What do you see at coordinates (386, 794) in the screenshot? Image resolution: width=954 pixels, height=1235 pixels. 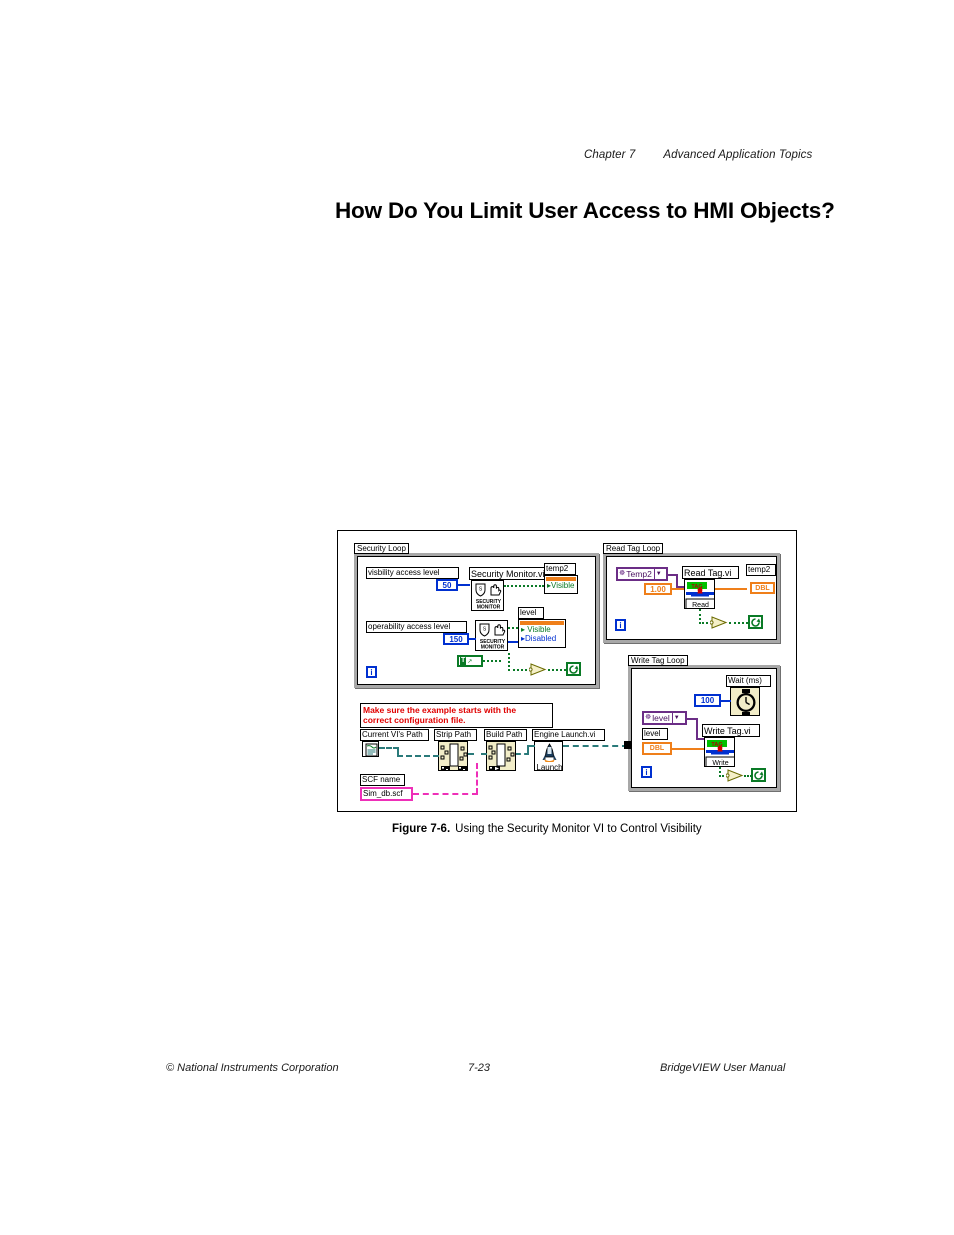 I see `scf-name-value: Sim_db.scf` at bounding box center [386, 794].